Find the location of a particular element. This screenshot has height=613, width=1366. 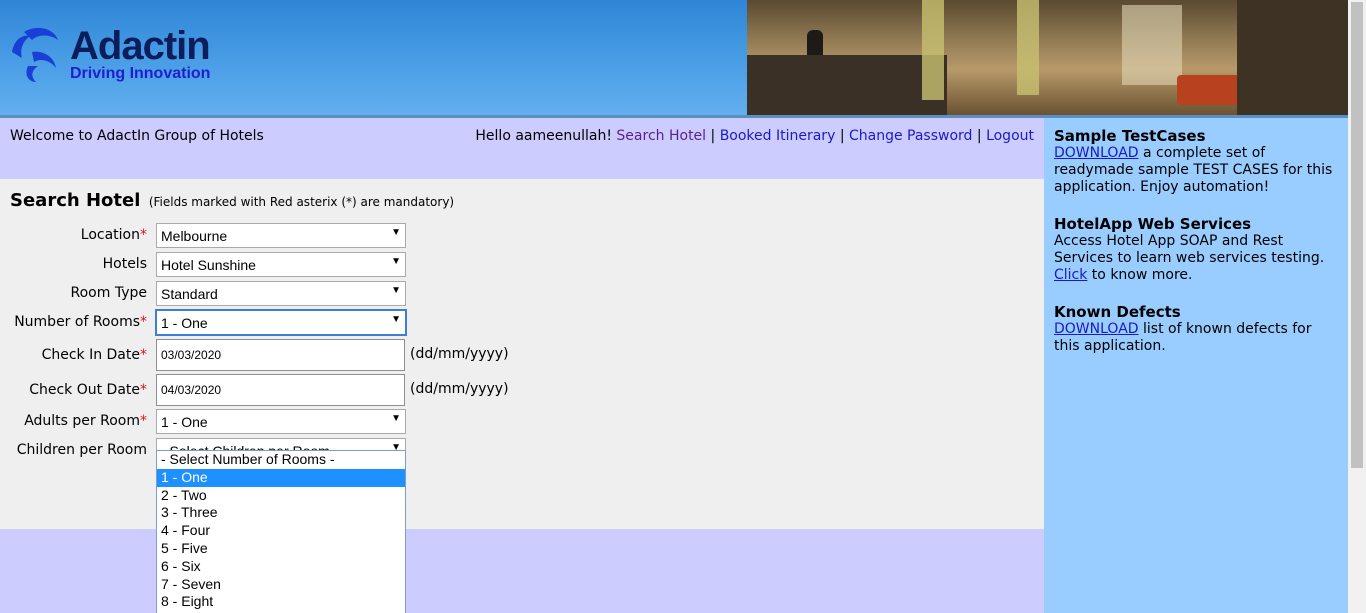

check-in-row: Check In Date* 03/03/2020 (dd/mm/yyyy) is located at coordinates (300, 355).